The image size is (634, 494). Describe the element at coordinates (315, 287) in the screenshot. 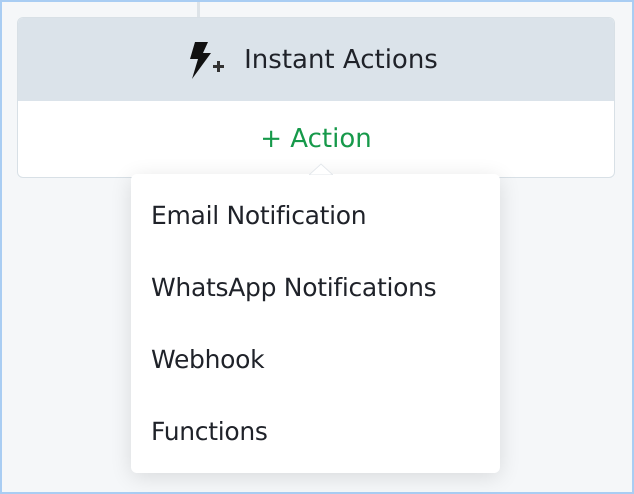

I see `menu-item: WhatsApp Notifications` at that location.